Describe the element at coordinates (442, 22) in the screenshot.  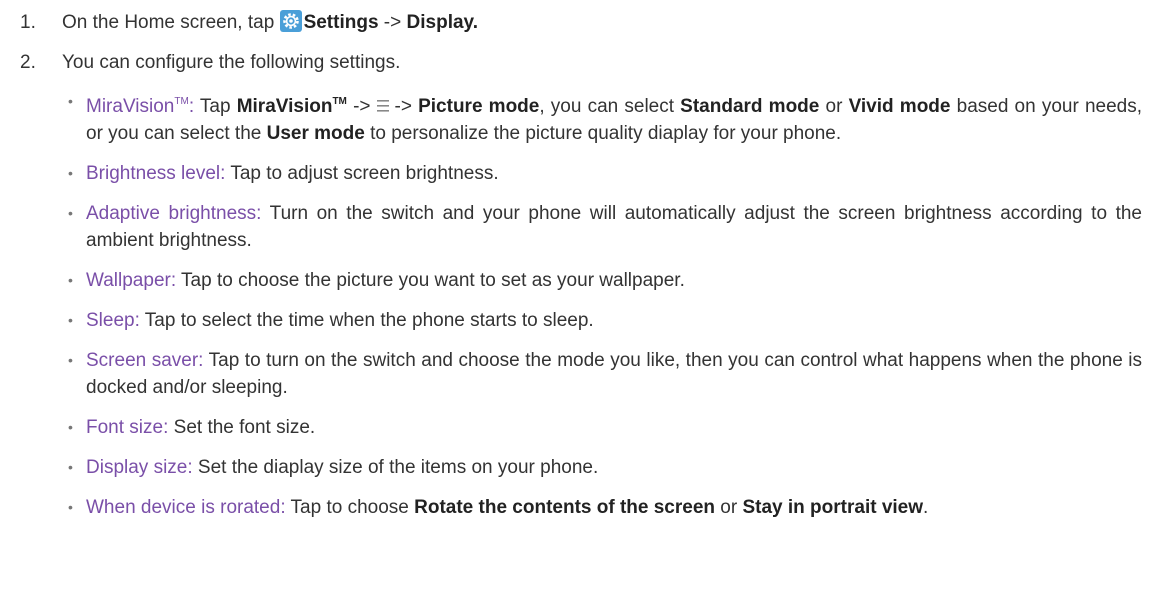
I see `display-label: Display.` at that location.